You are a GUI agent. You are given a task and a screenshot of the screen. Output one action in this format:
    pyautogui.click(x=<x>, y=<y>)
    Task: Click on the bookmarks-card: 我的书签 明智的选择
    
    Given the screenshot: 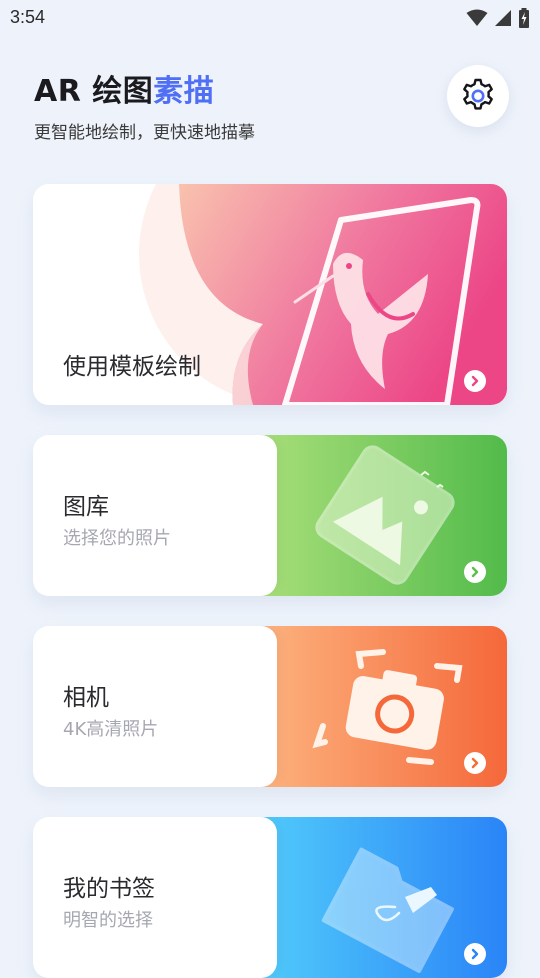 What is the action you would take?
    pyautogui.click(x=270, y=897)
    